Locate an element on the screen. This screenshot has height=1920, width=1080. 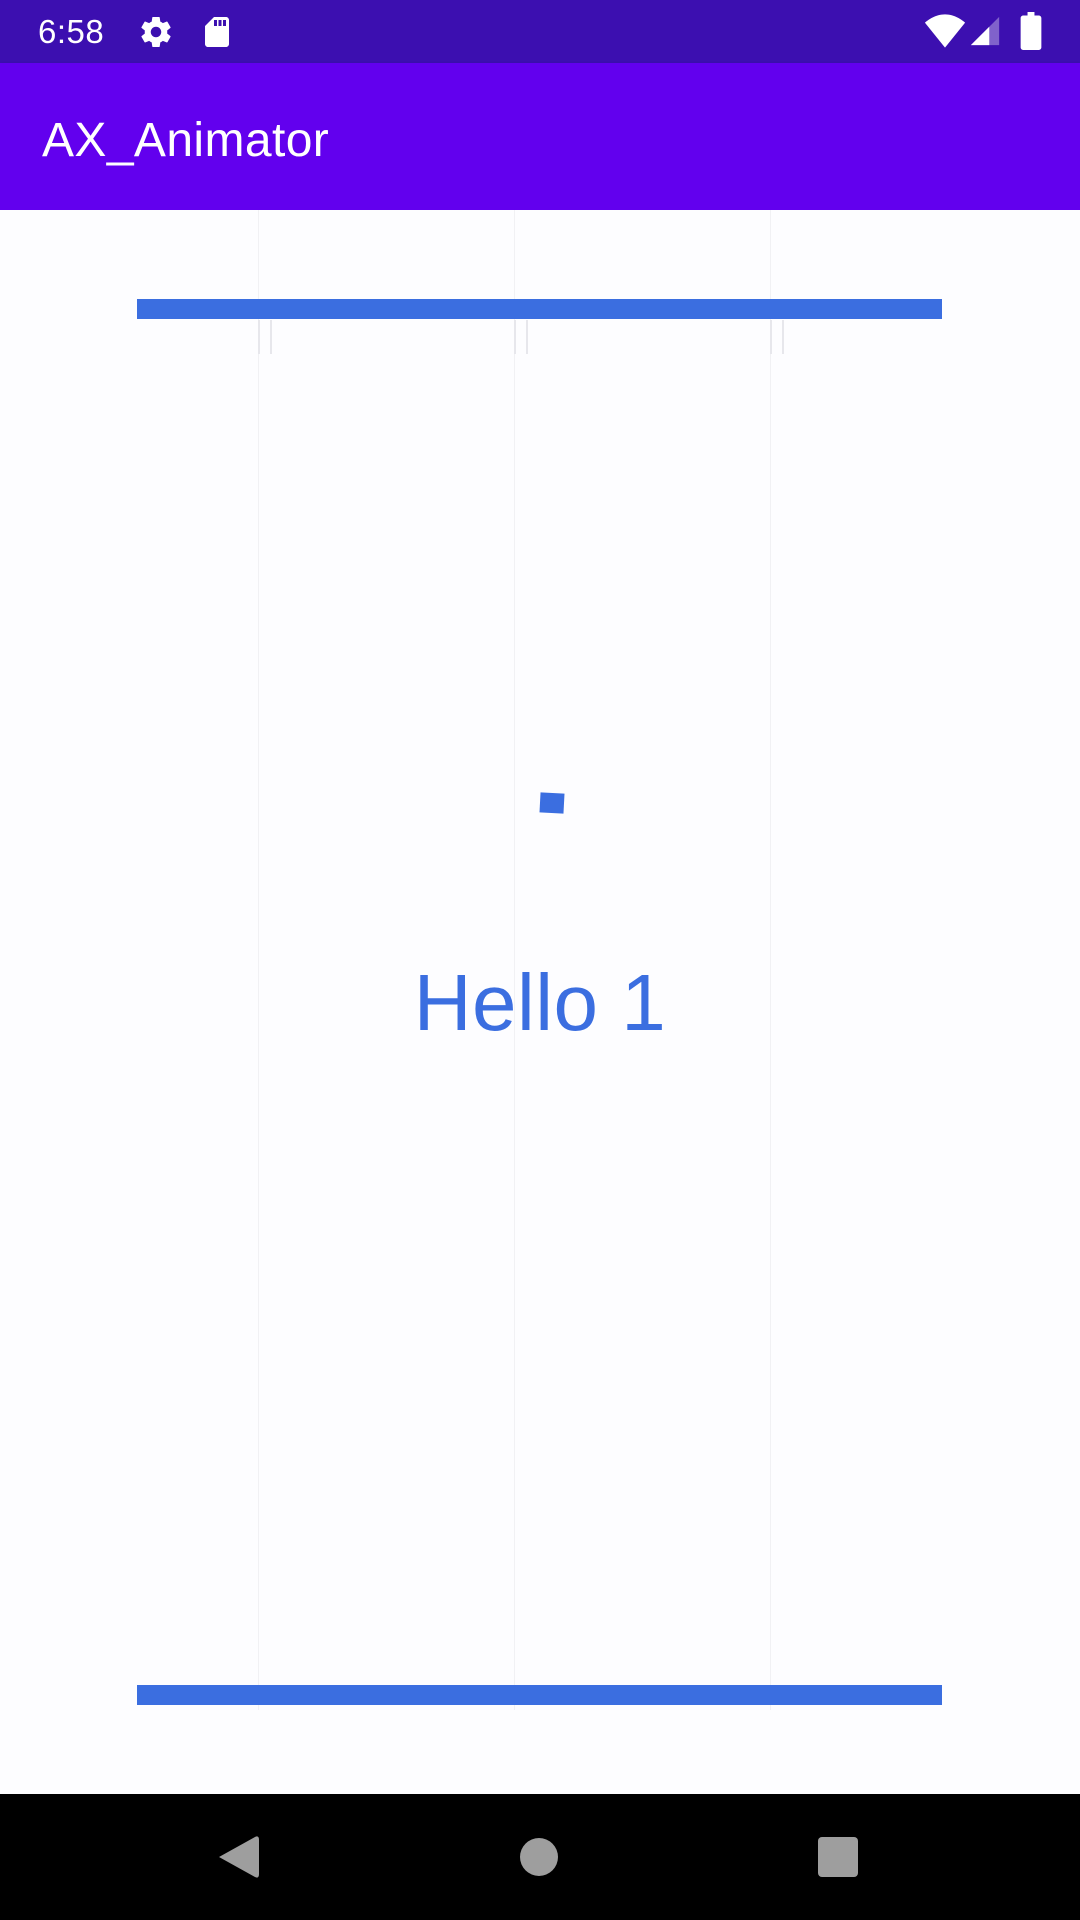
recents-button is located at coordinates (838, 1857).